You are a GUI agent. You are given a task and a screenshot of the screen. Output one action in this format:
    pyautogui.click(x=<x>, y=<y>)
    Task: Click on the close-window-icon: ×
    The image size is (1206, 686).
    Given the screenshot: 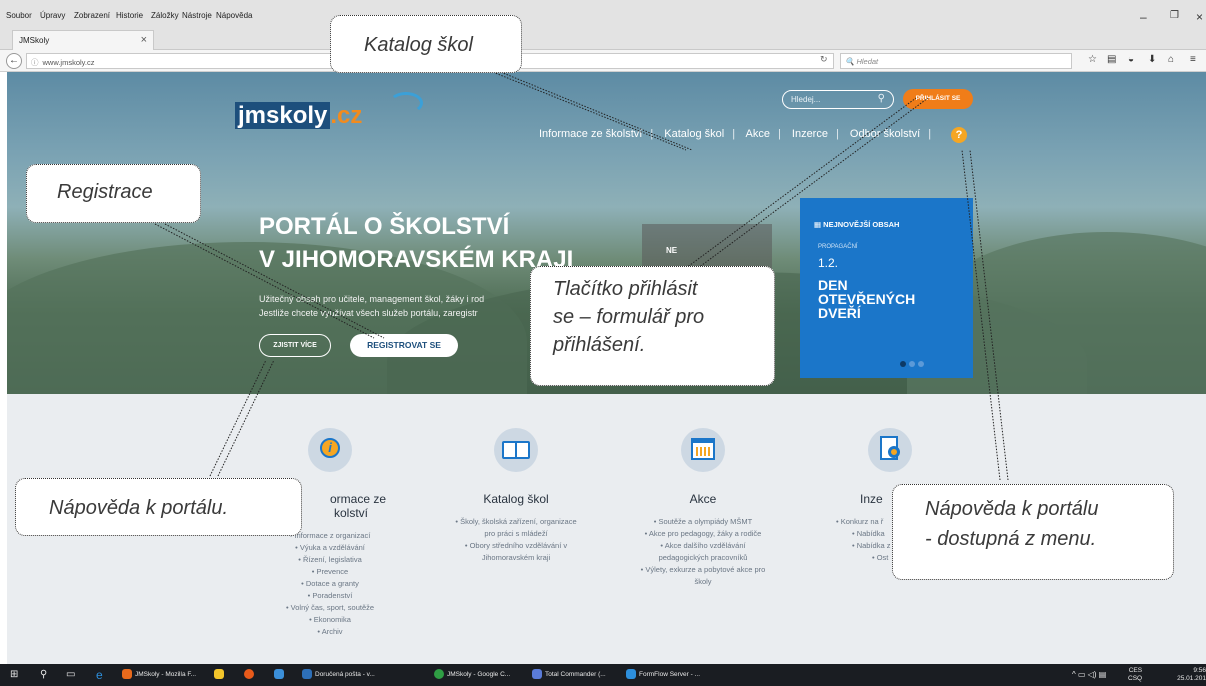 What is the action you would take?
    pyautogui.click(x=1199, y=17)
    